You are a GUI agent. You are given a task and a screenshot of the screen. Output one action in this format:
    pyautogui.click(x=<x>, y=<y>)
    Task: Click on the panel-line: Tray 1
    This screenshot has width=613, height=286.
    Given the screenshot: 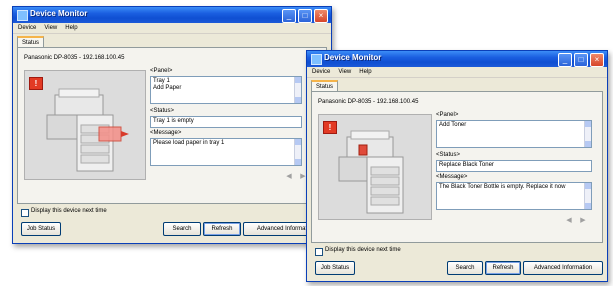 What is the action you would take?
    pyautogui.click(x=161, y=81)
    